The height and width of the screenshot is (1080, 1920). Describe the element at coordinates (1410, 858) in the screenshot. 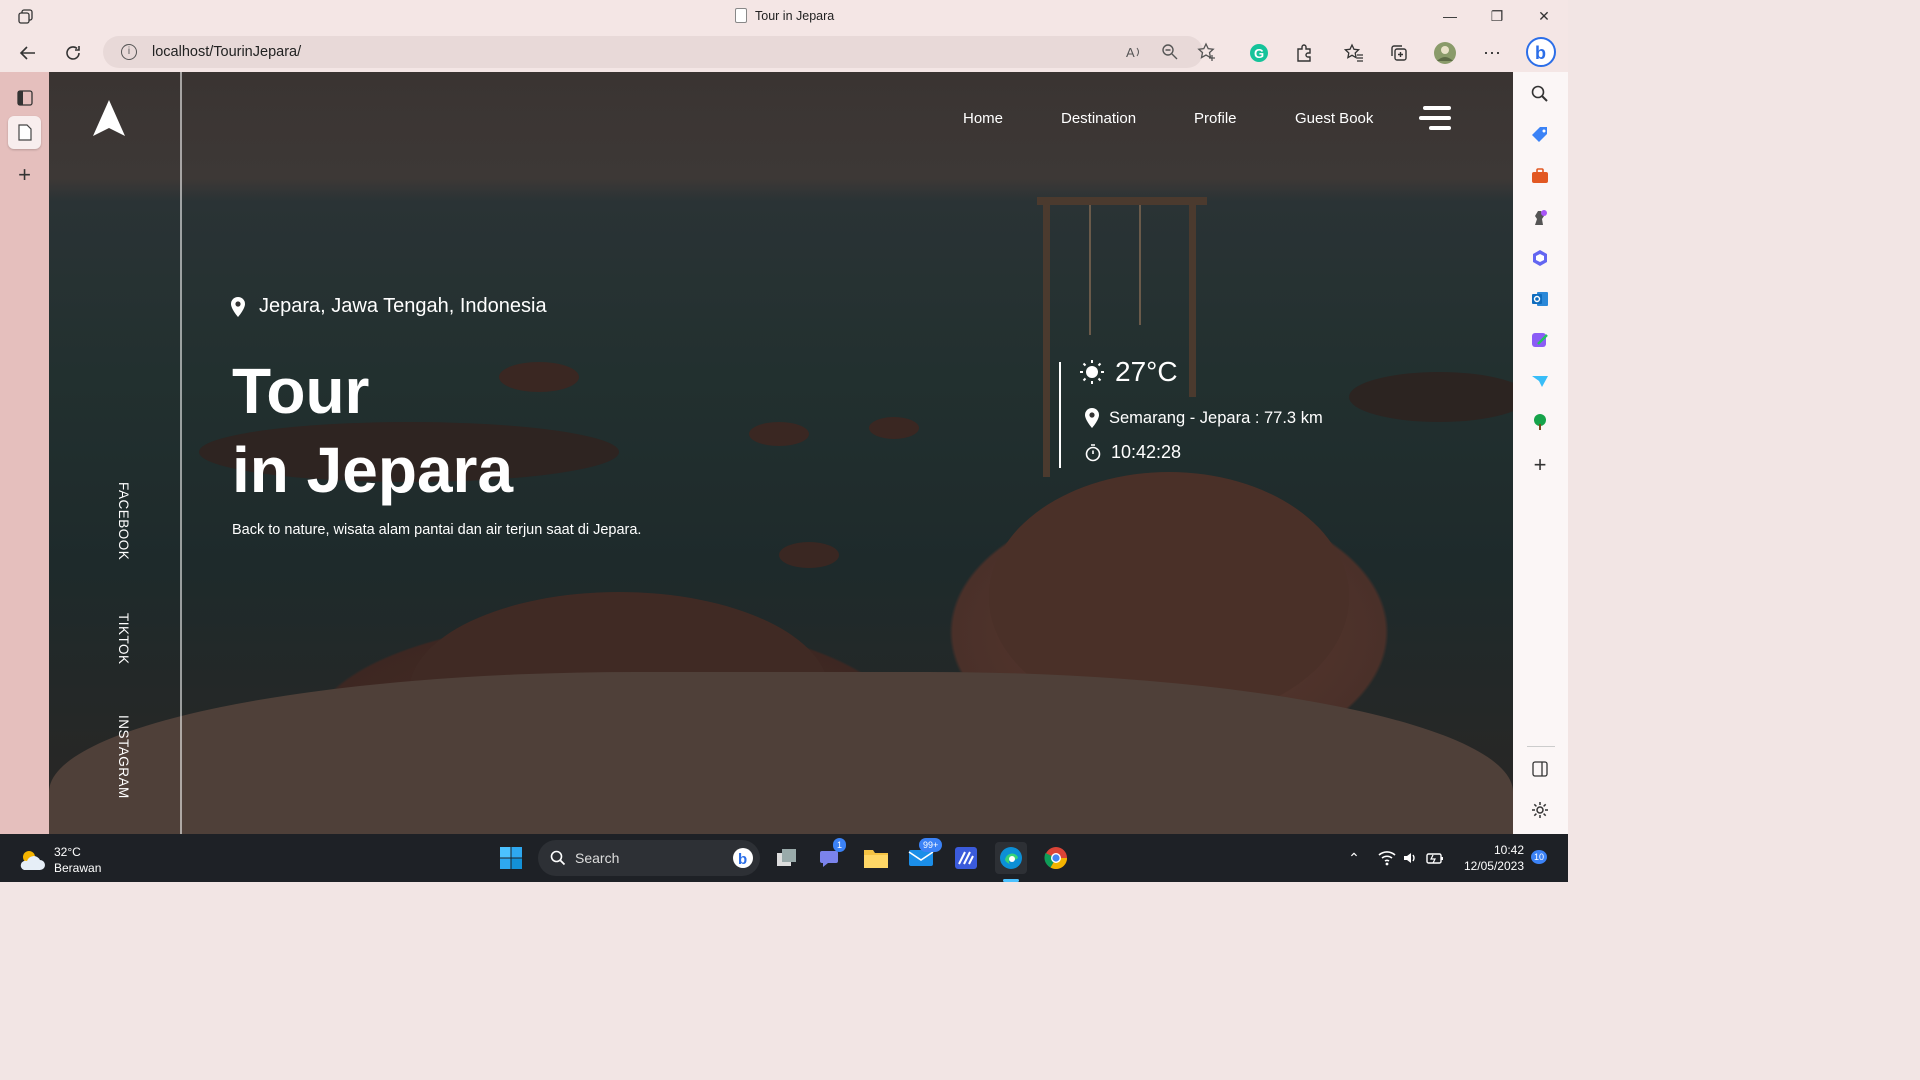

I see `volume-icon` at that location.